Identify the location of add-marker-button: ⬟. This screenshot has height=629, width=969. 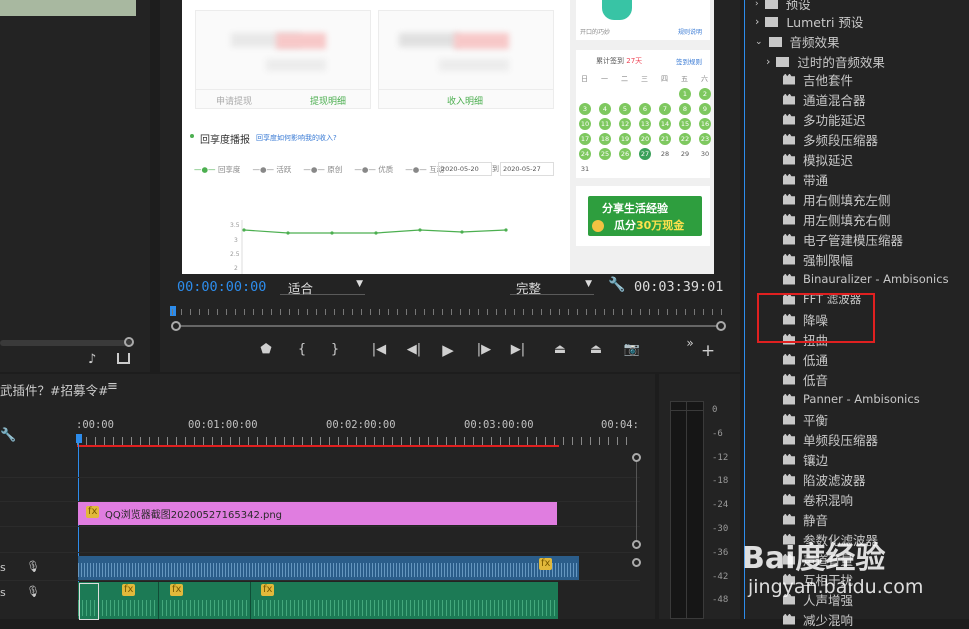
(266, 350).